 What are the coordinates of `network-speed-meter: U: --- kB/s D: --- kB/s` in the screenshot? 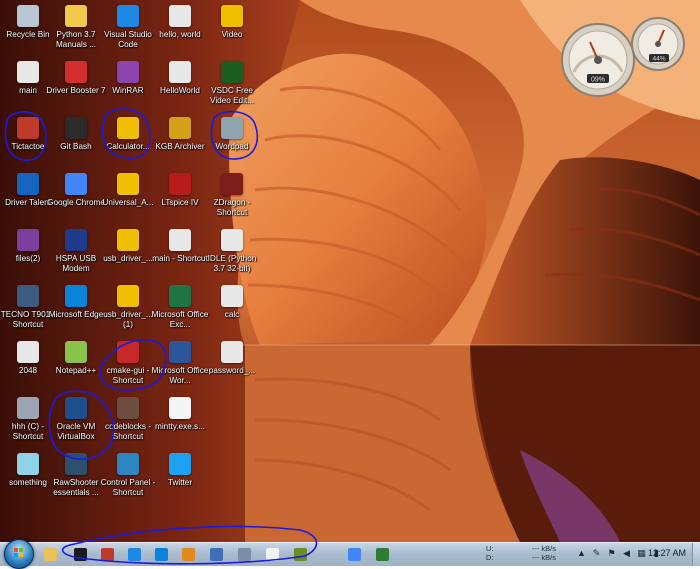 It's located at (521, 553).